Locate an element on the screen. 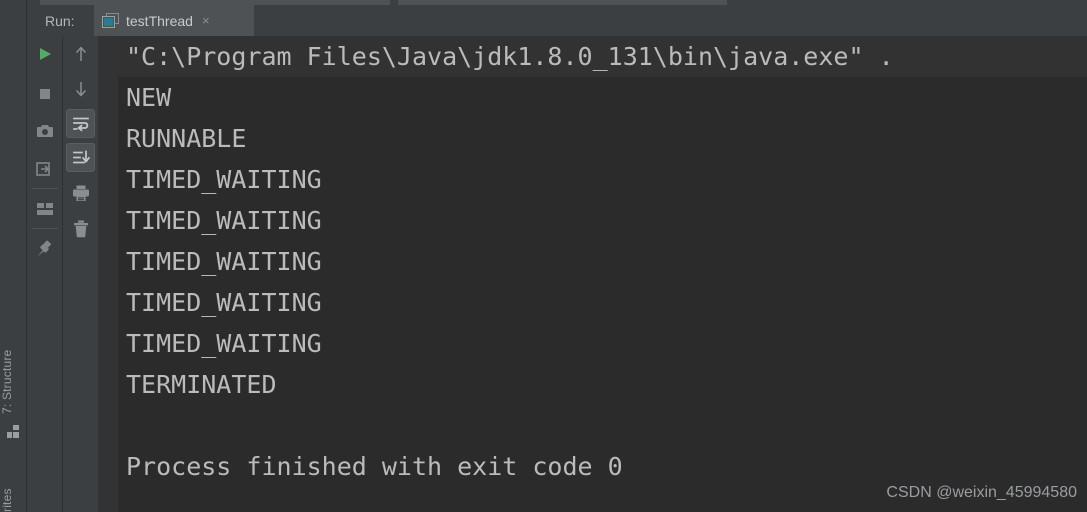 This screenshot has width=1087, height=512. run-configuration-icon is located at coordinates (110, 20).